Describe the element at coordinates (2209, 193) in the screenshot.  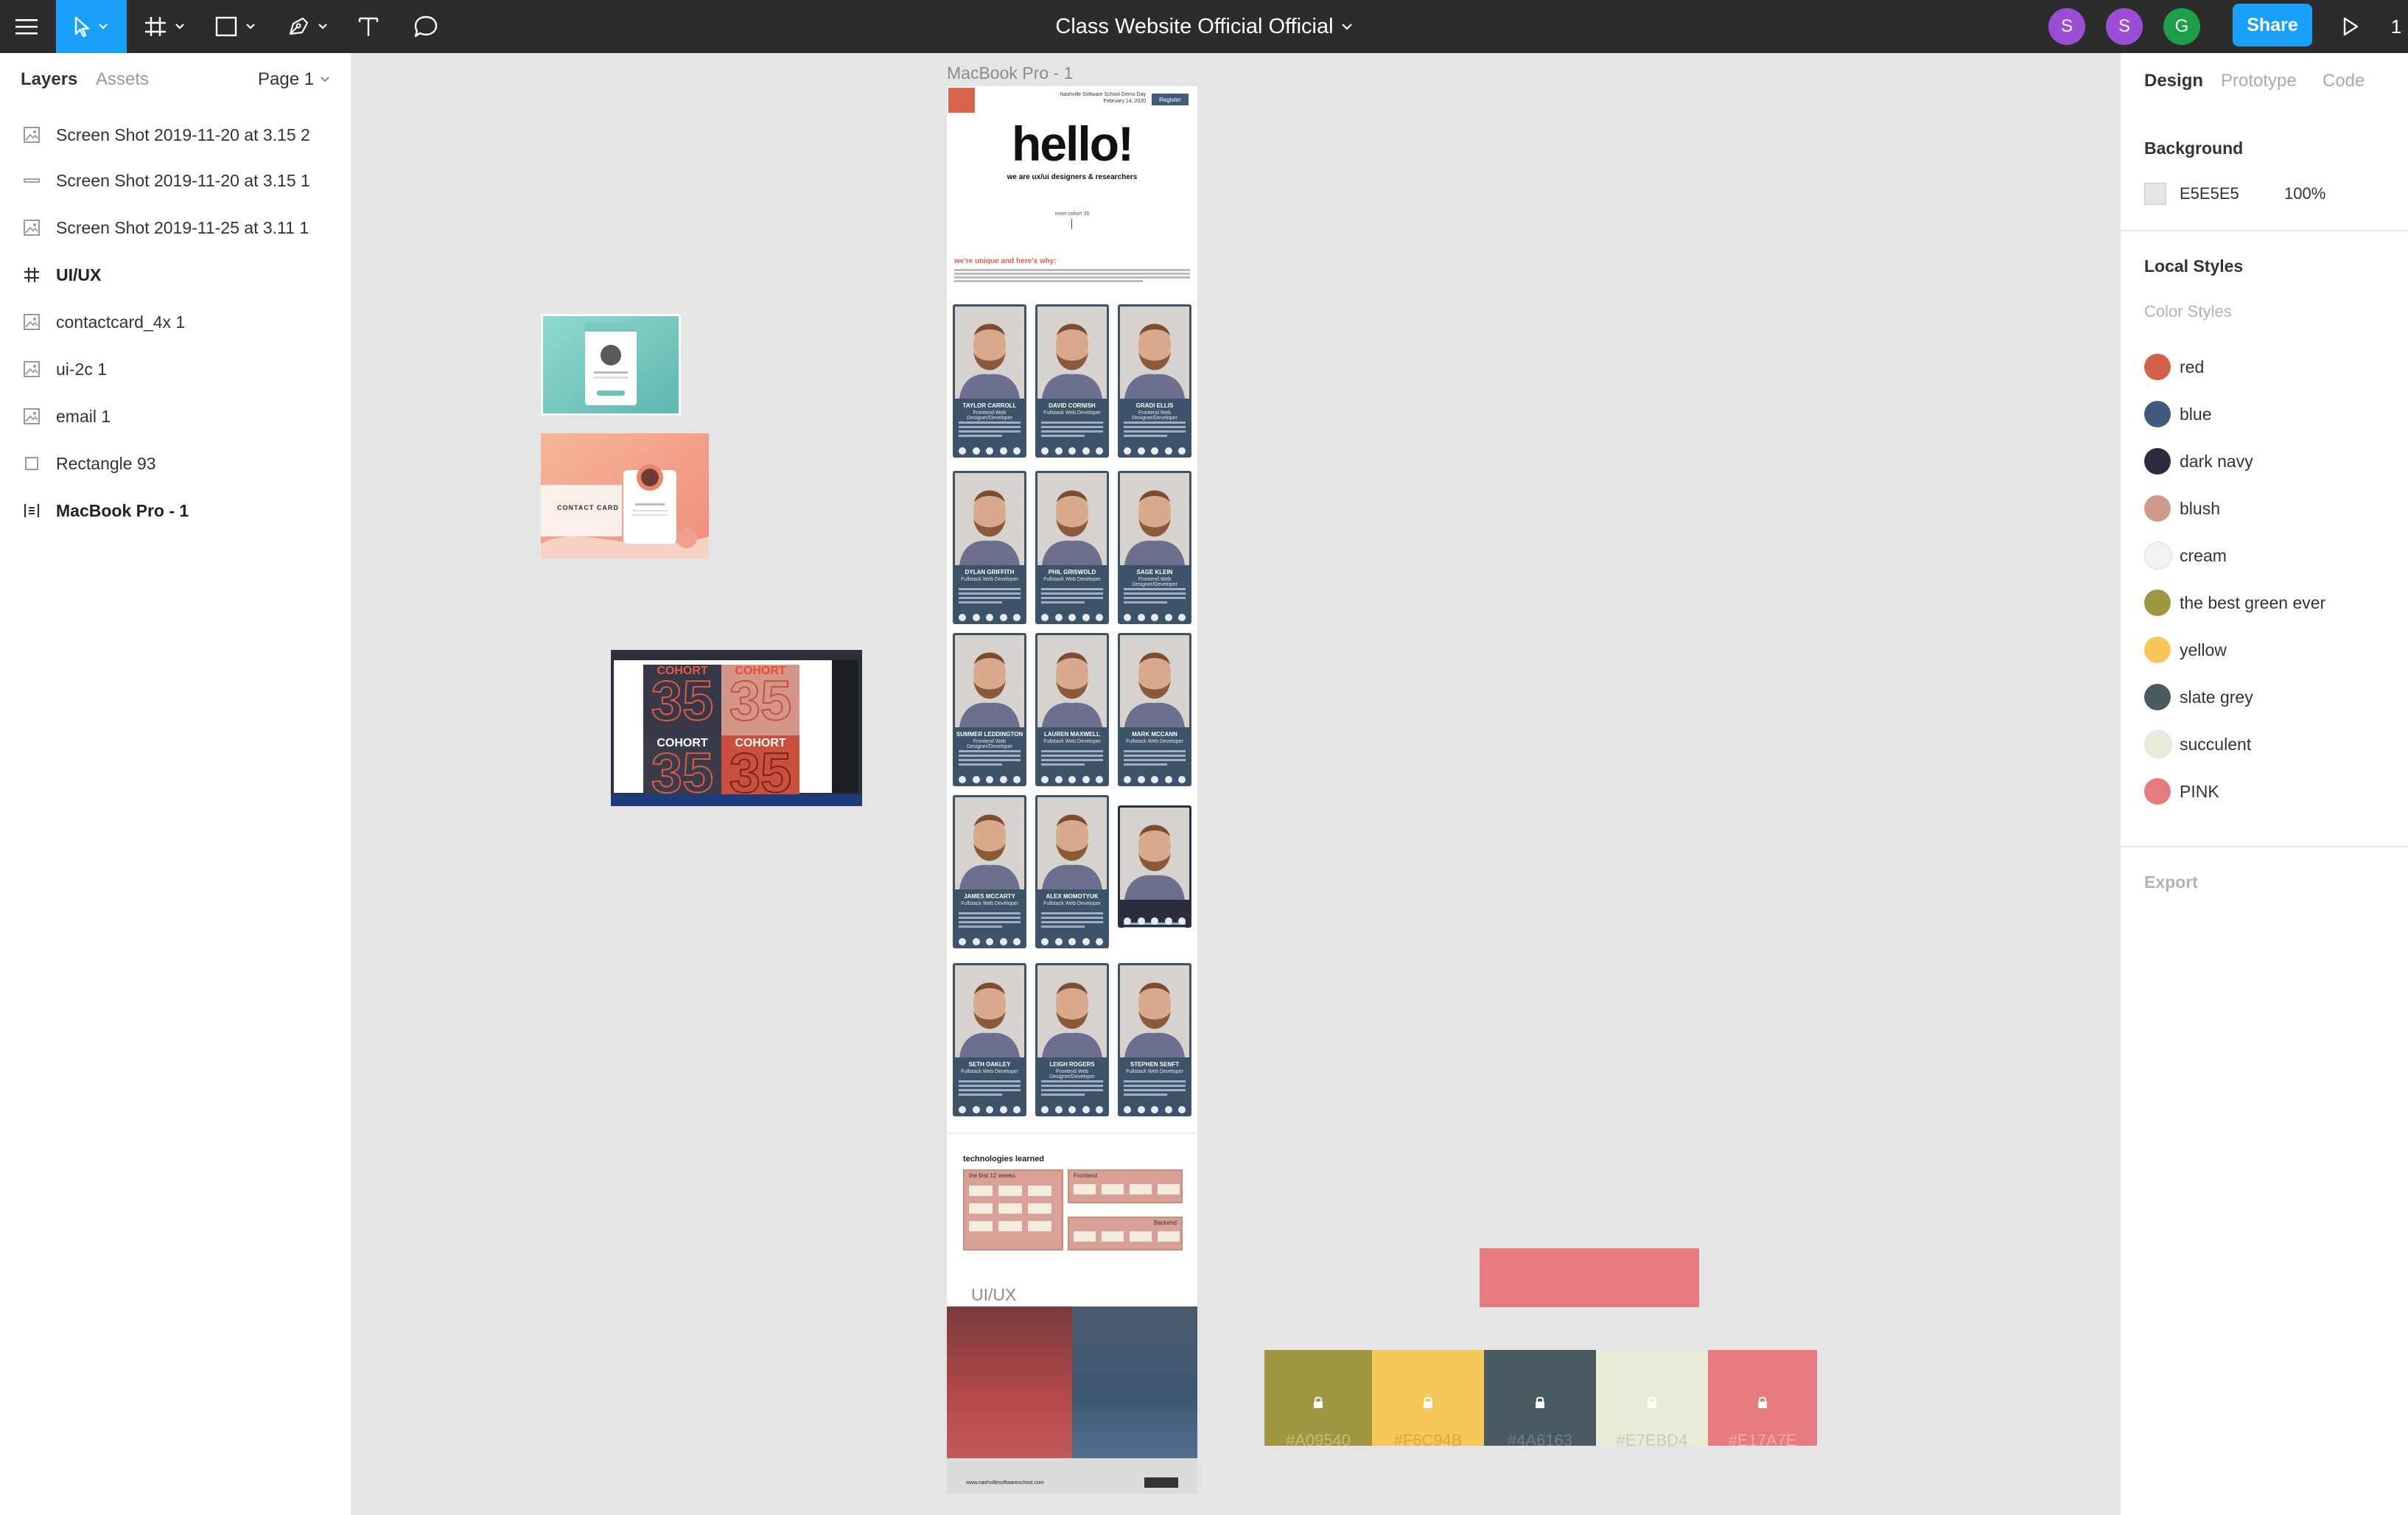
I see `background-hex-input: E5E5E5` at that location.